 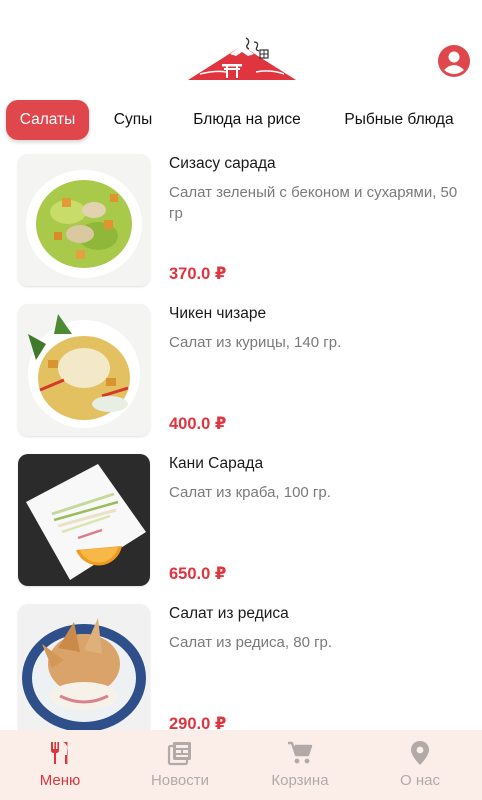 I want to click on nav-cart: Корзина, so click(x=300, y=765).